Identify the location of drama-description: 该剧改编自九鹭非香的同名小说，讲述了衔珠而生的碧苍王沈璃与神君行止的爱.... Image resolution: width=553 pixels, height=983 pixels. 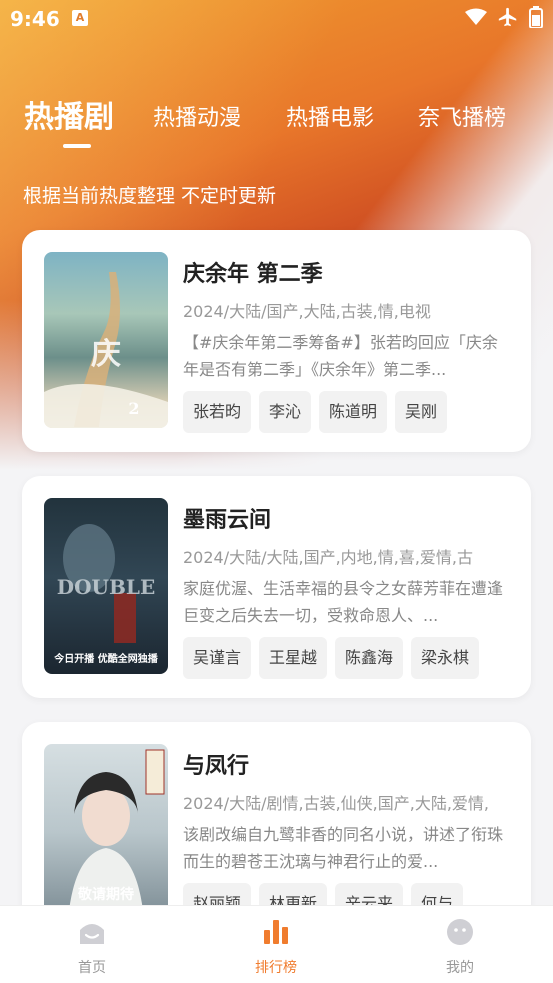
(343, 848).